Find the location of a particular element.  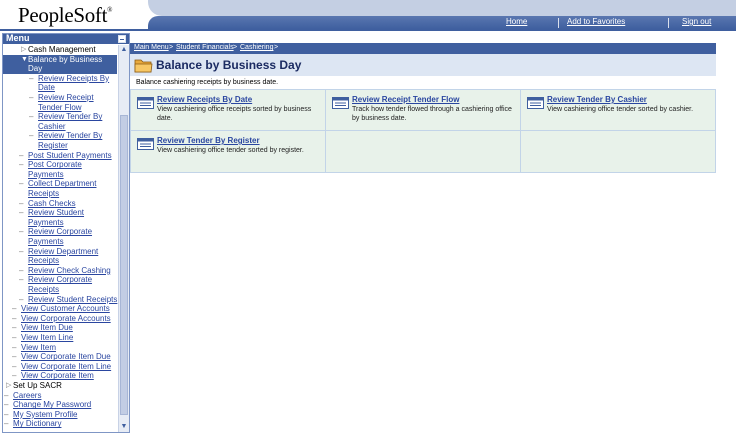

menu-item-tender-flow: Tender Flow is located at coordinates (60, 108).